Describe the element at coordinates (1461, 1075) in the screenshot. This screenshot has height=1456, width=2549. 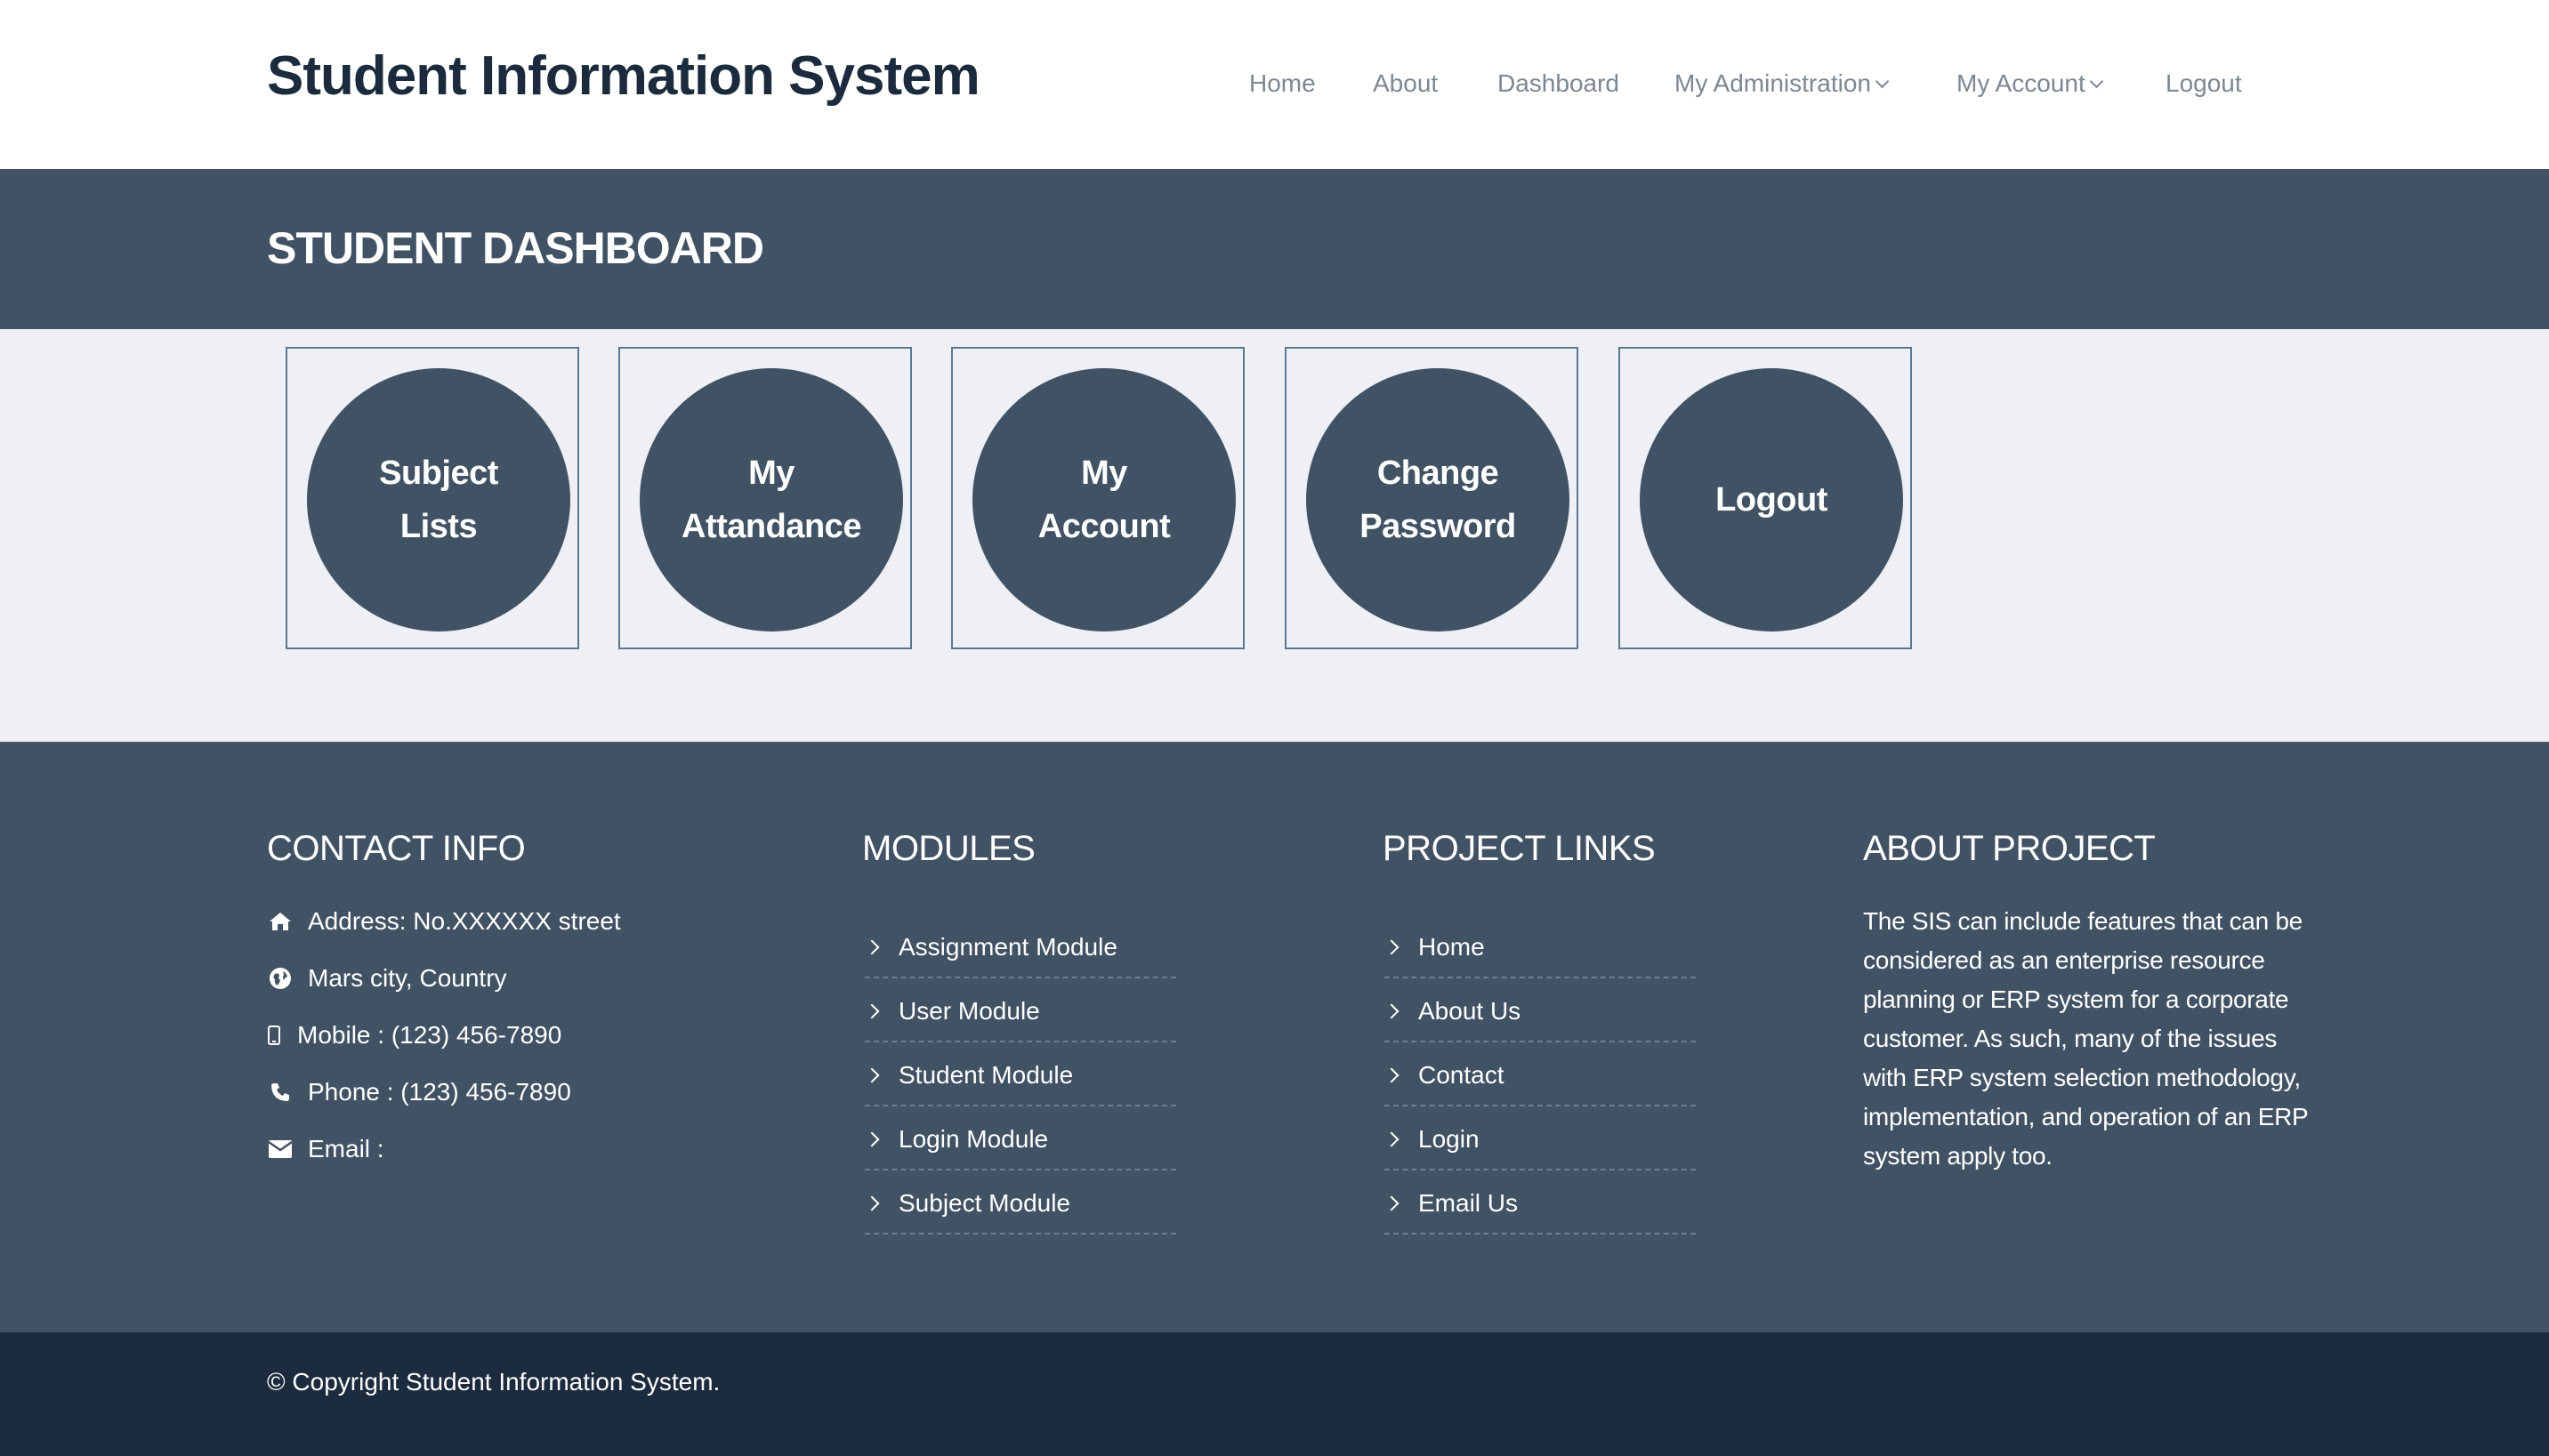
I see `project-link-label: Contact` at that location.